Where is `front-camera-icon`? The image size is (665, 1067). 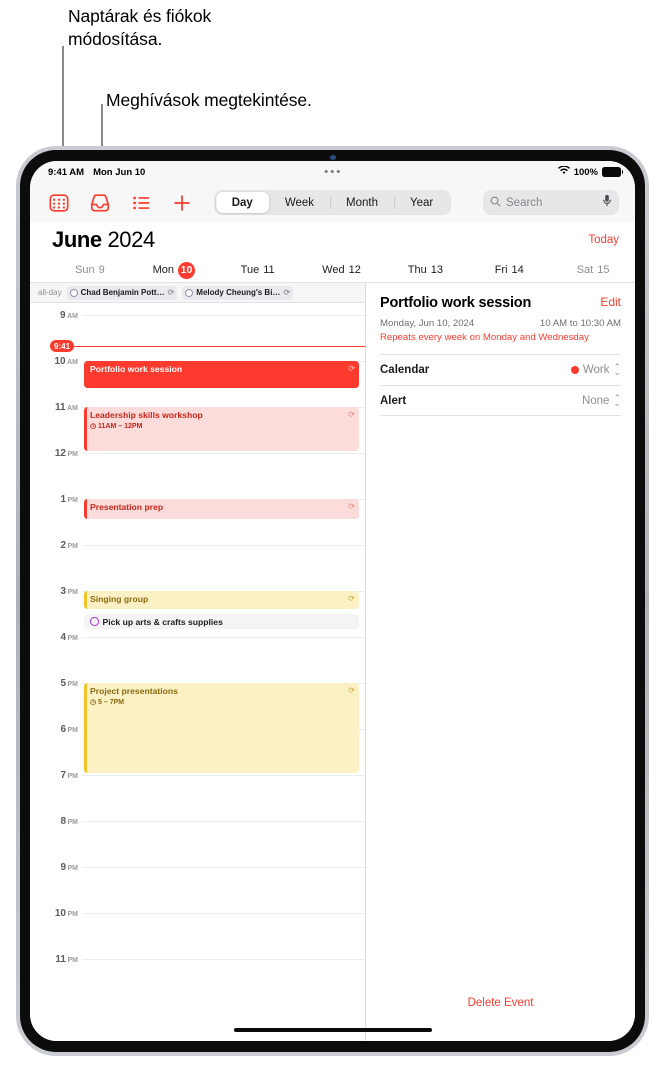 front-camera-icon is located at coordinates (332, 157).